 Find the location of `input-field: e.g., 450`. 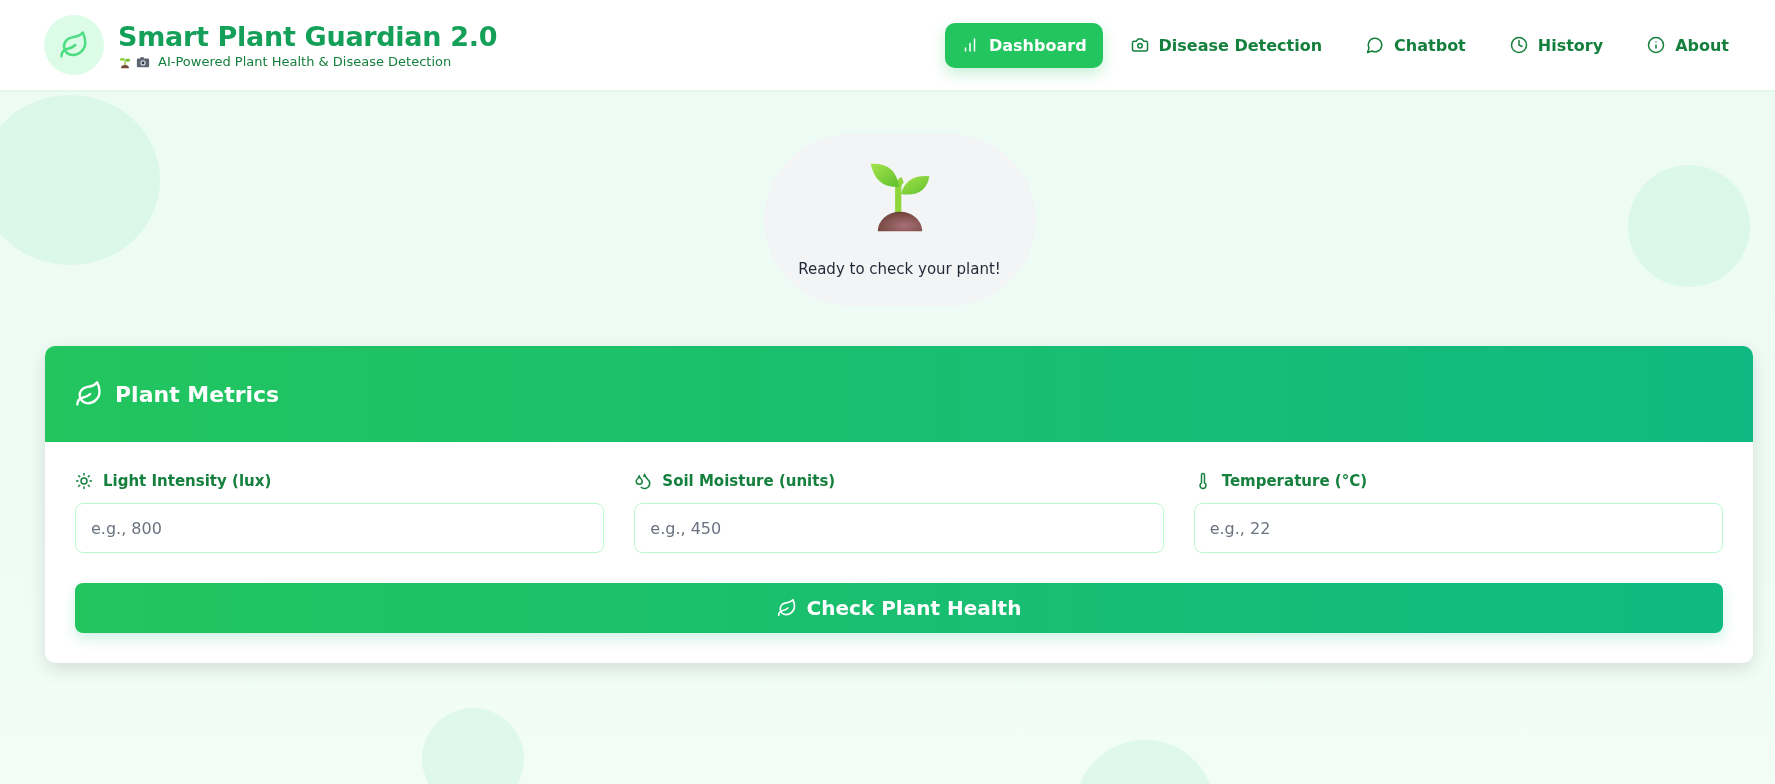

input-field: e.g., 450 is located at coordinates (899, 528).